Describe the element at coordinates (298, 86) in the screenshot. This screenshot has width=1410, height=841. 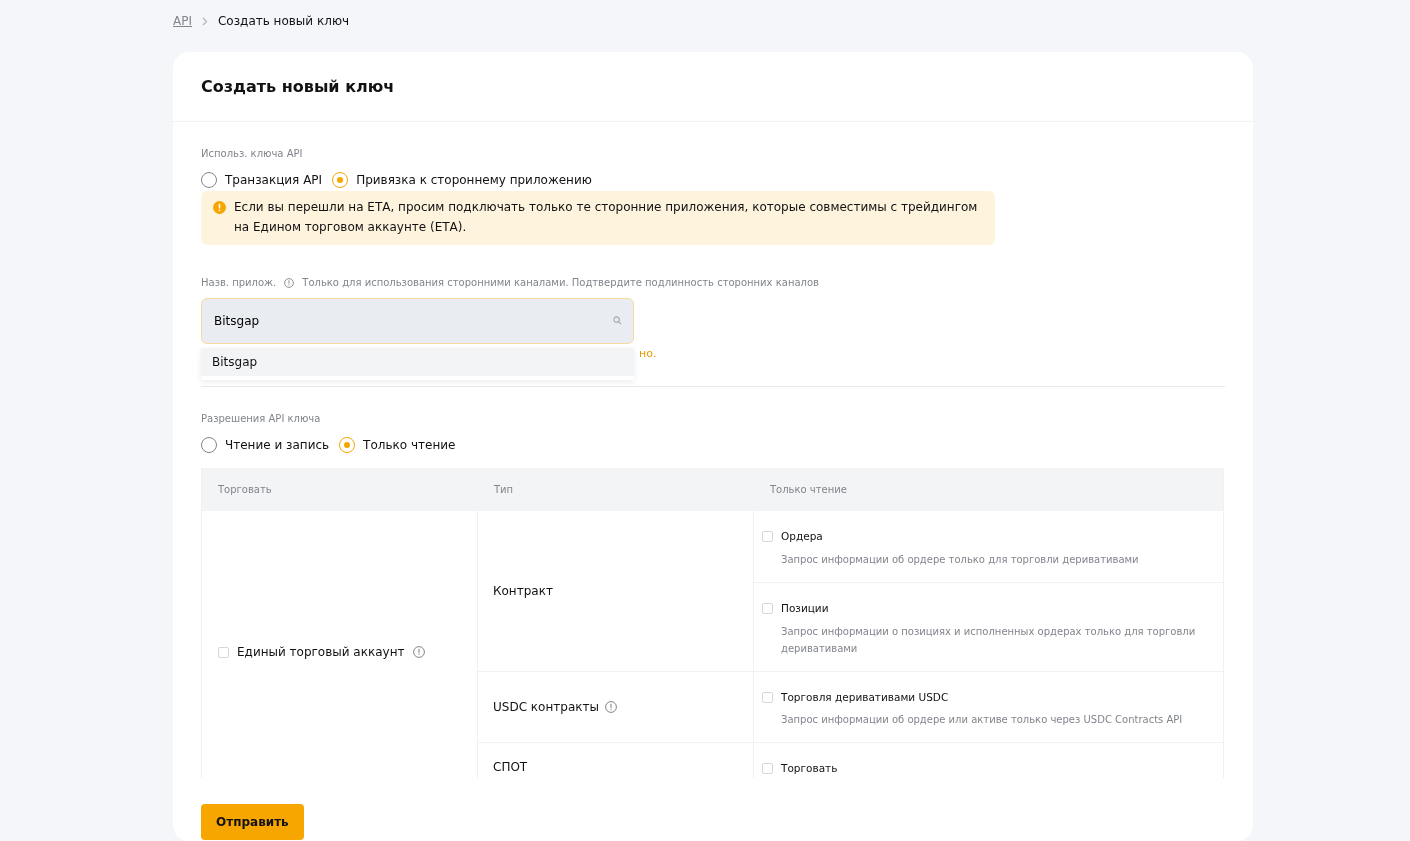
I see `page-title: Создать новый ключ` at that location.